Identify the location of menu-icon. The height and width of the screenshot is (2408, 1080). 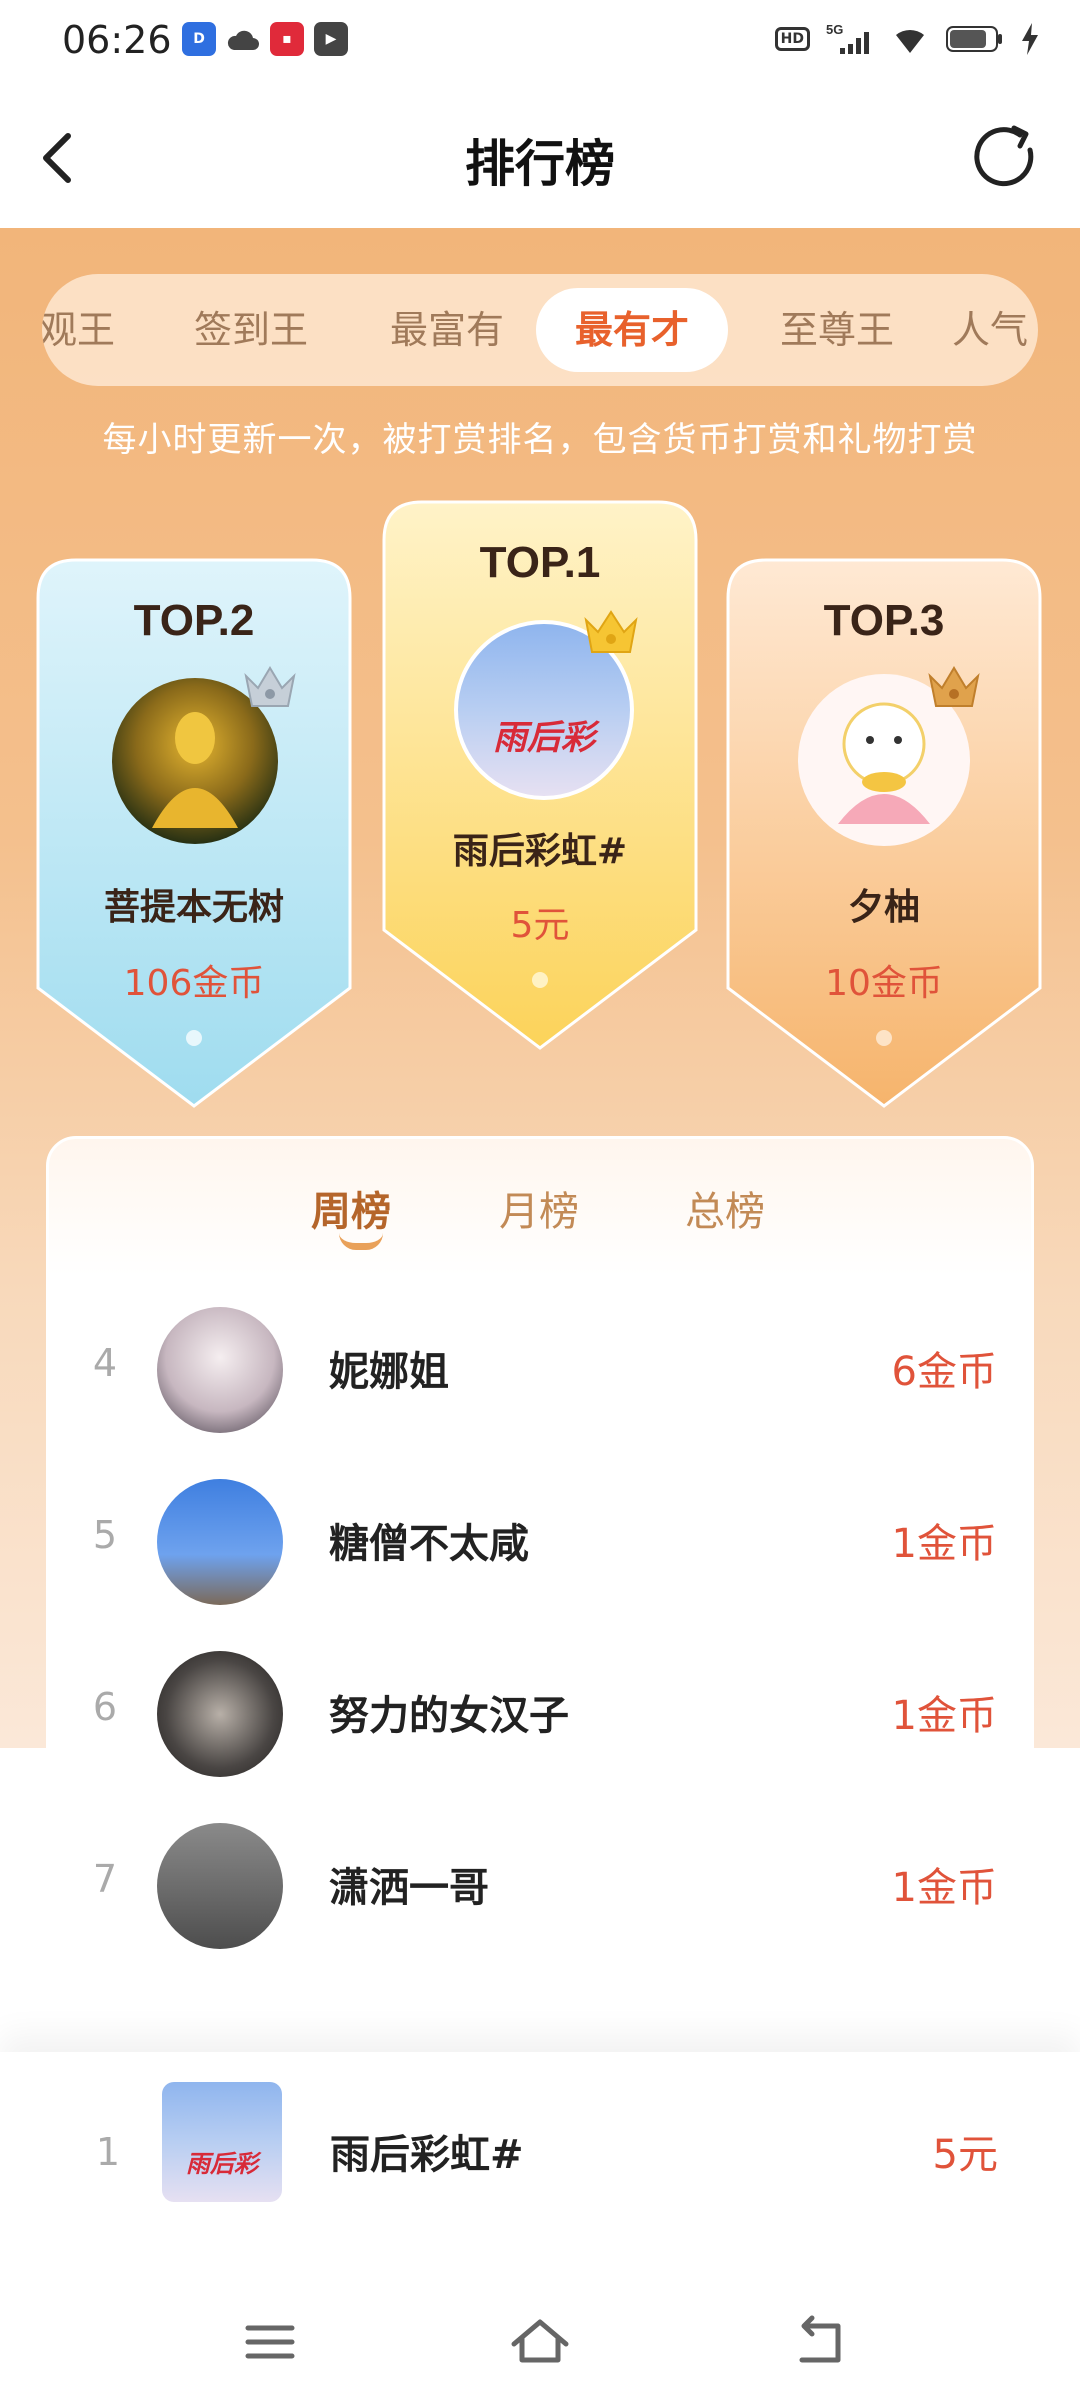
(270, 2342).